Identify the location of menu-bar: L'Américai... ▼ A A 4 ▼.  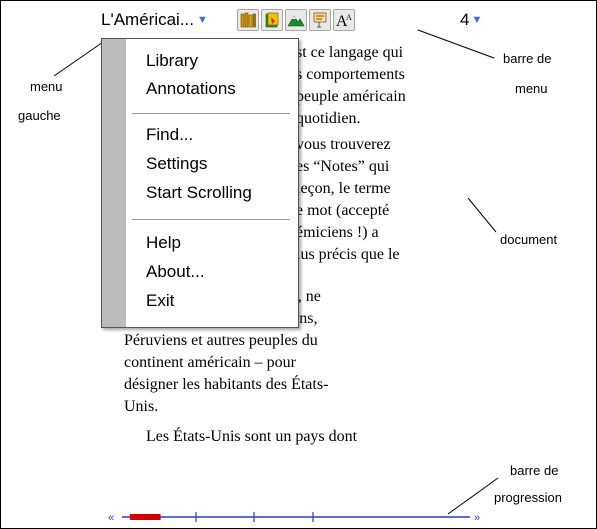
(295, 21).